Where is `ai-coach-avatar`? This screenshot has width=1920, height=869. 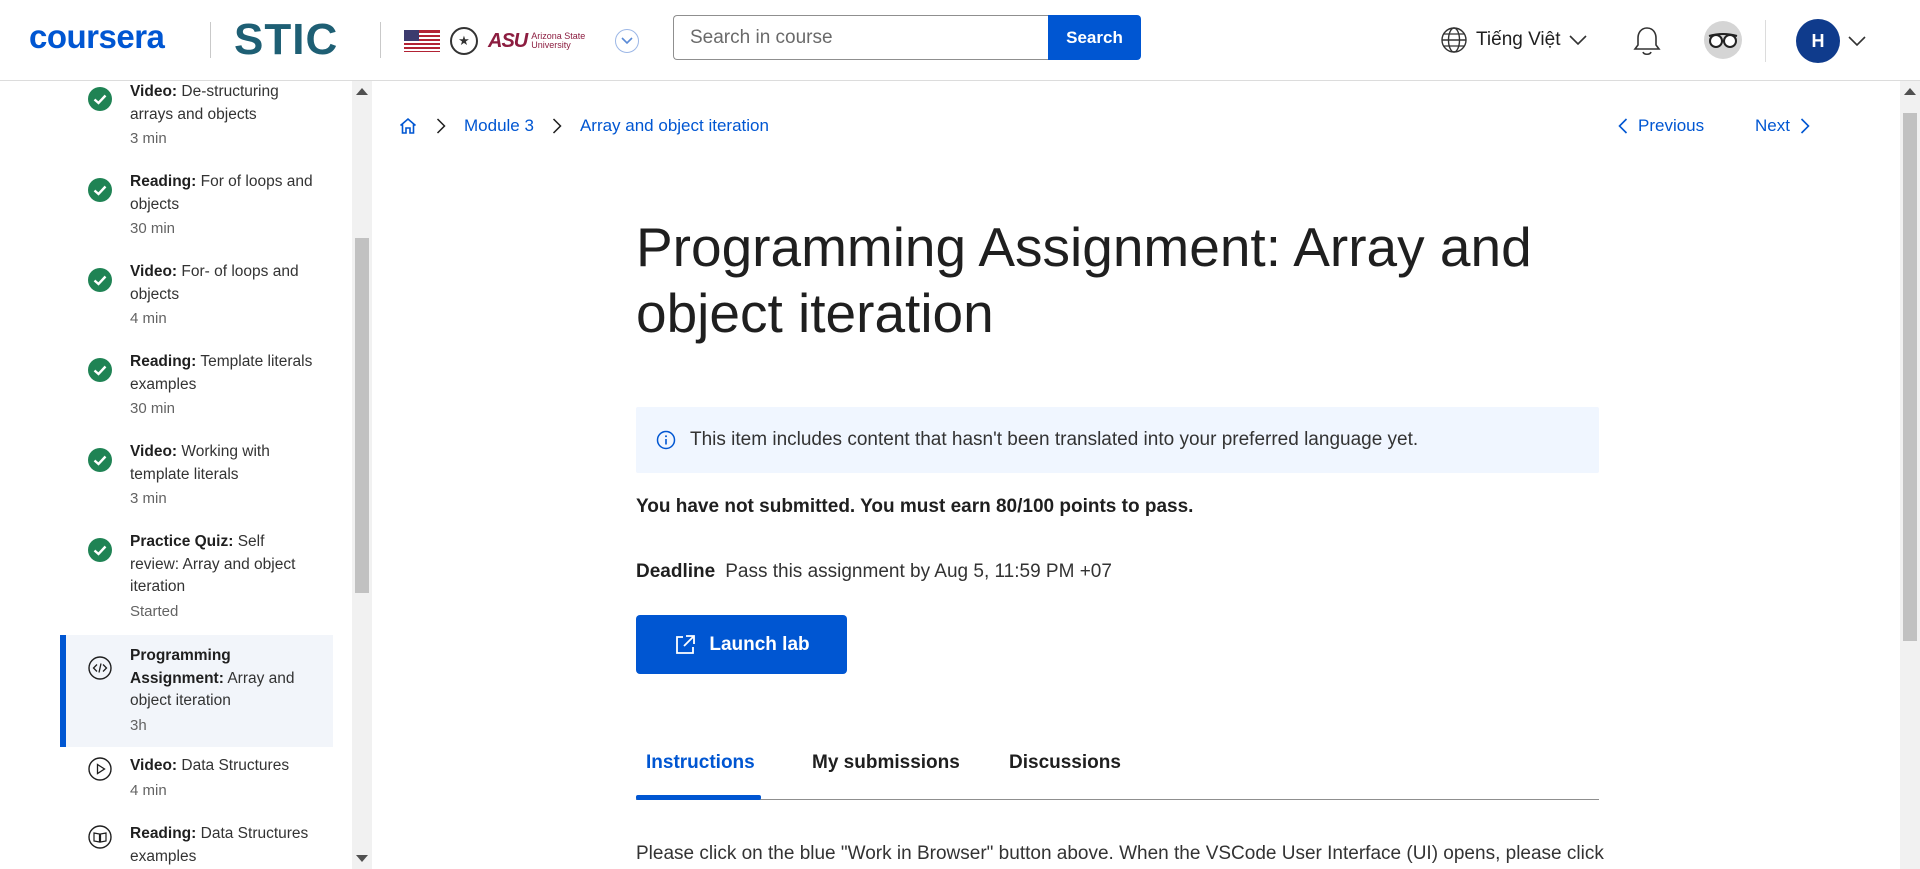 ai-coach-avatar is located at coordinates (1723, 40).